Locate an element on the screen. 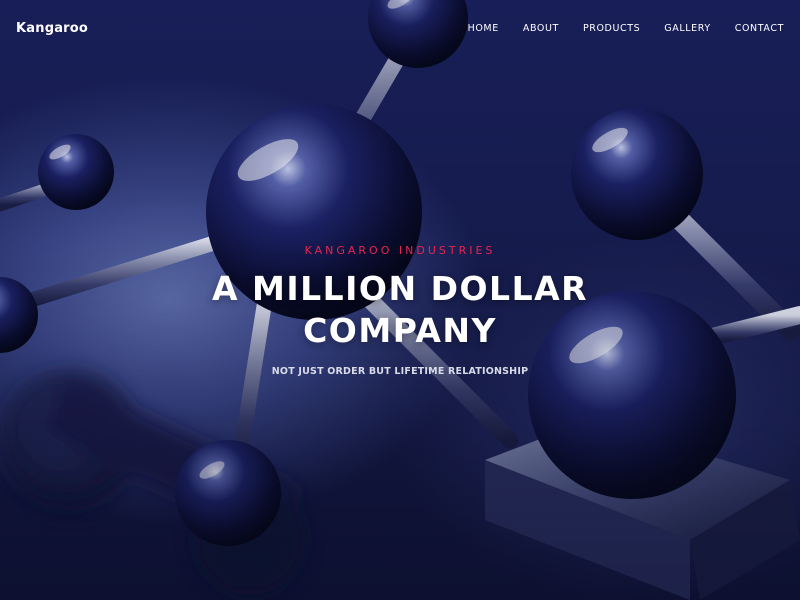  hero-headline-line-1: A MILLION DOLLAR is located at coordinates (400, 288).